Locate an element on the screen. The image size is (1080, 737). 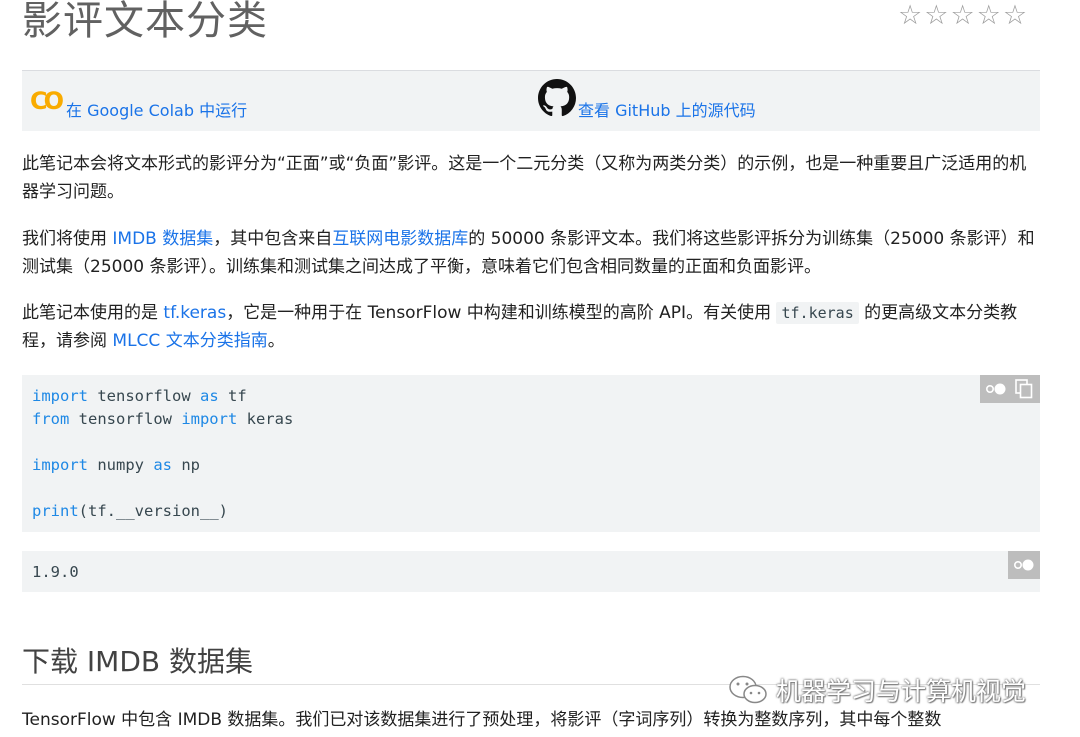
colab-logo-icon: CO is located at coordinates (47, 101).